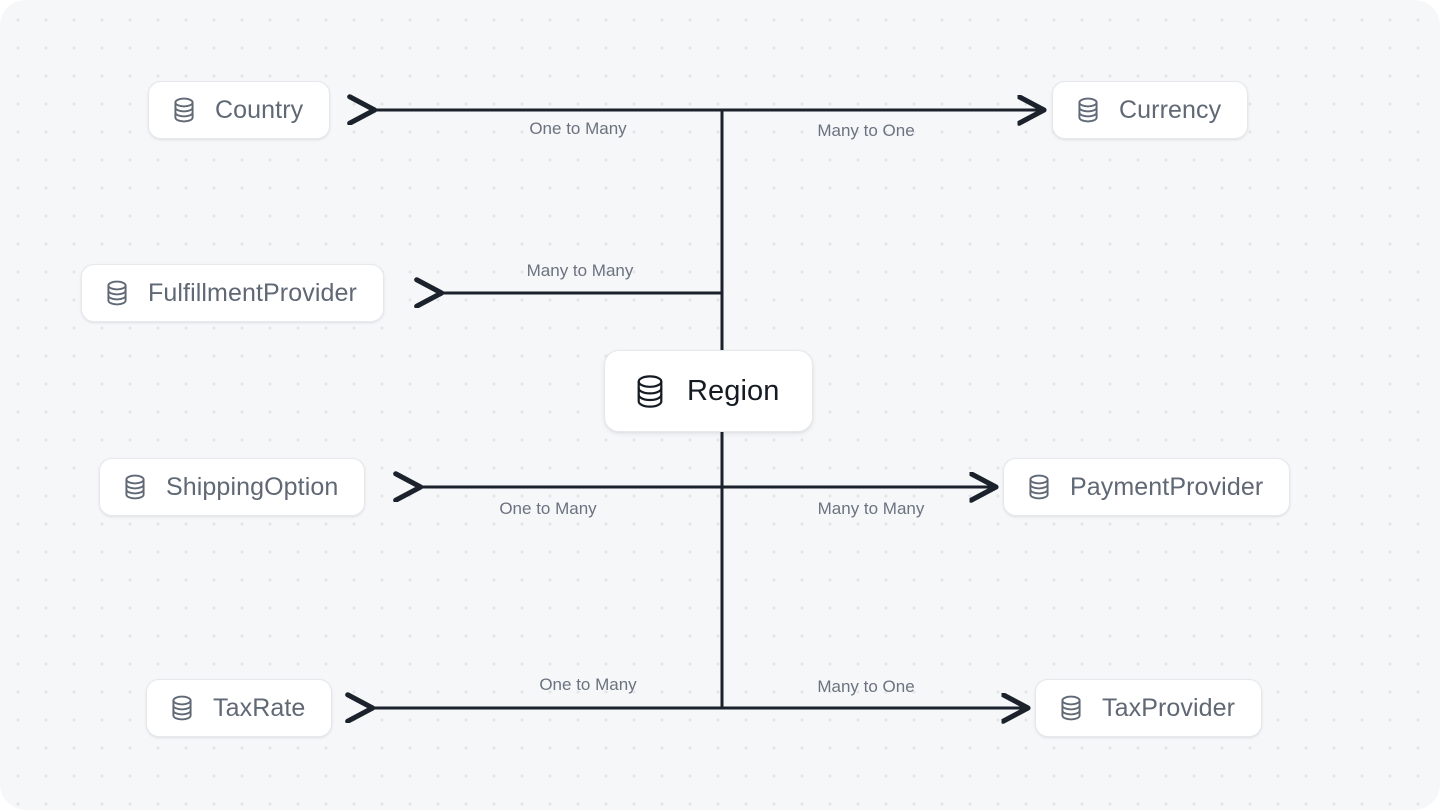 Image resolution: width=1440 pixels, height=810 pixels. What do you see at coordinates (866, 686) in the screenshot?
I see `edge-label-region-tax-provider: Many to One` at bounding box center [866, 686].